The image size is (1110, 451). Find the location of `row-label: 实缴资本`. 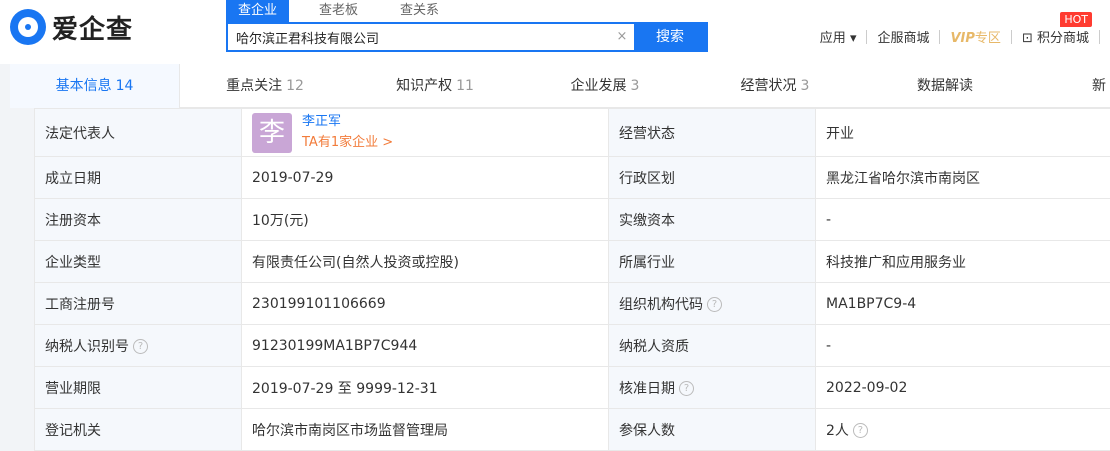

row-label: 实缴资本 is located at coordinates (712, 220).